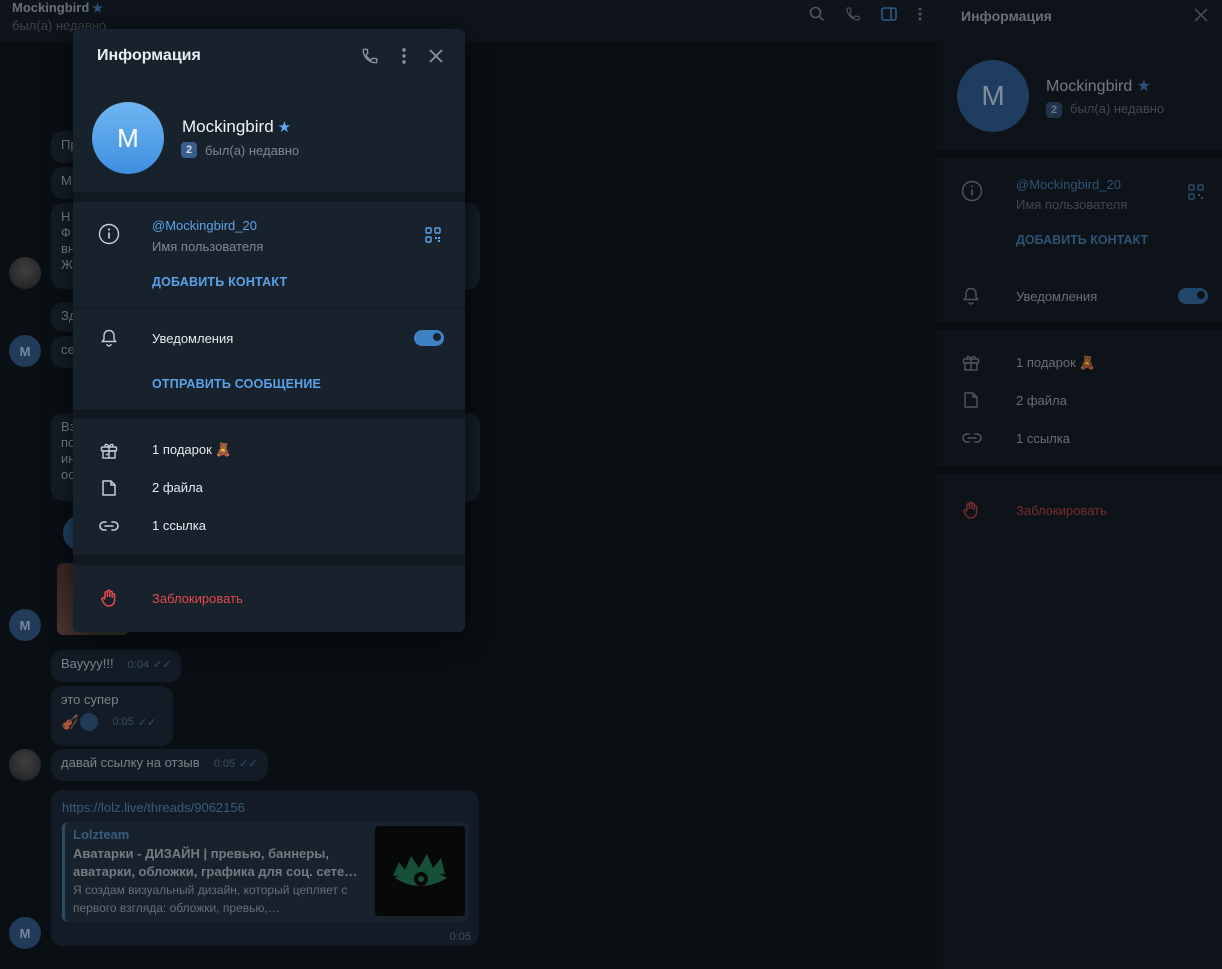 Image resolution: width=1222 pixels, height=969 pixels. I want to click on profile-status: 2 был(а) недавно, so click(240, 150).